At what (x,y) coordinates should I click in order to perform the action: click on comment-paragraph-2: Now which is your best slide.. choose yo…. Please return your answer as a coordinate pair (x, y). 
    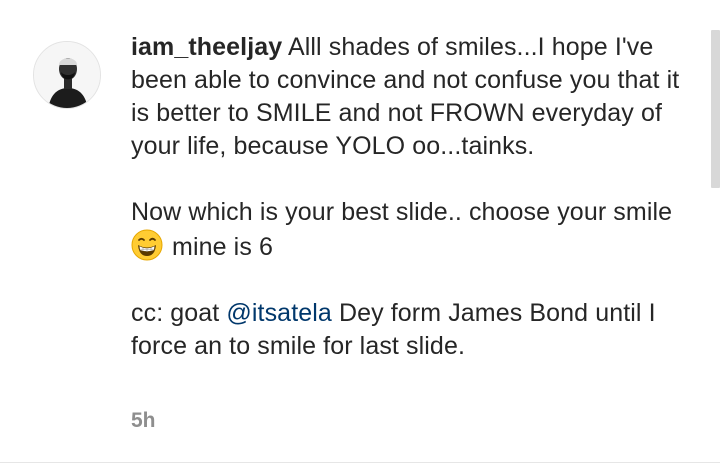
    Looking at the image, I should click on (411, 230).